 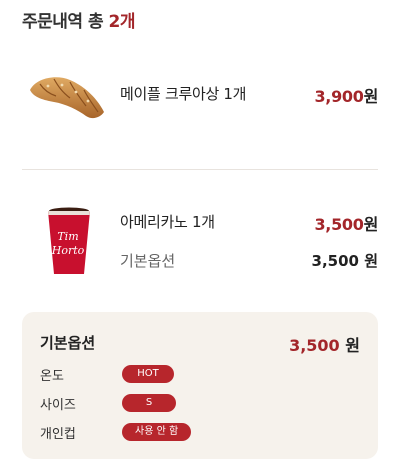 What do you see at coordinates (67, 236) in the screenshot?
I see `cup-brand-text-1: Tim` at bounding box center [67, 236].